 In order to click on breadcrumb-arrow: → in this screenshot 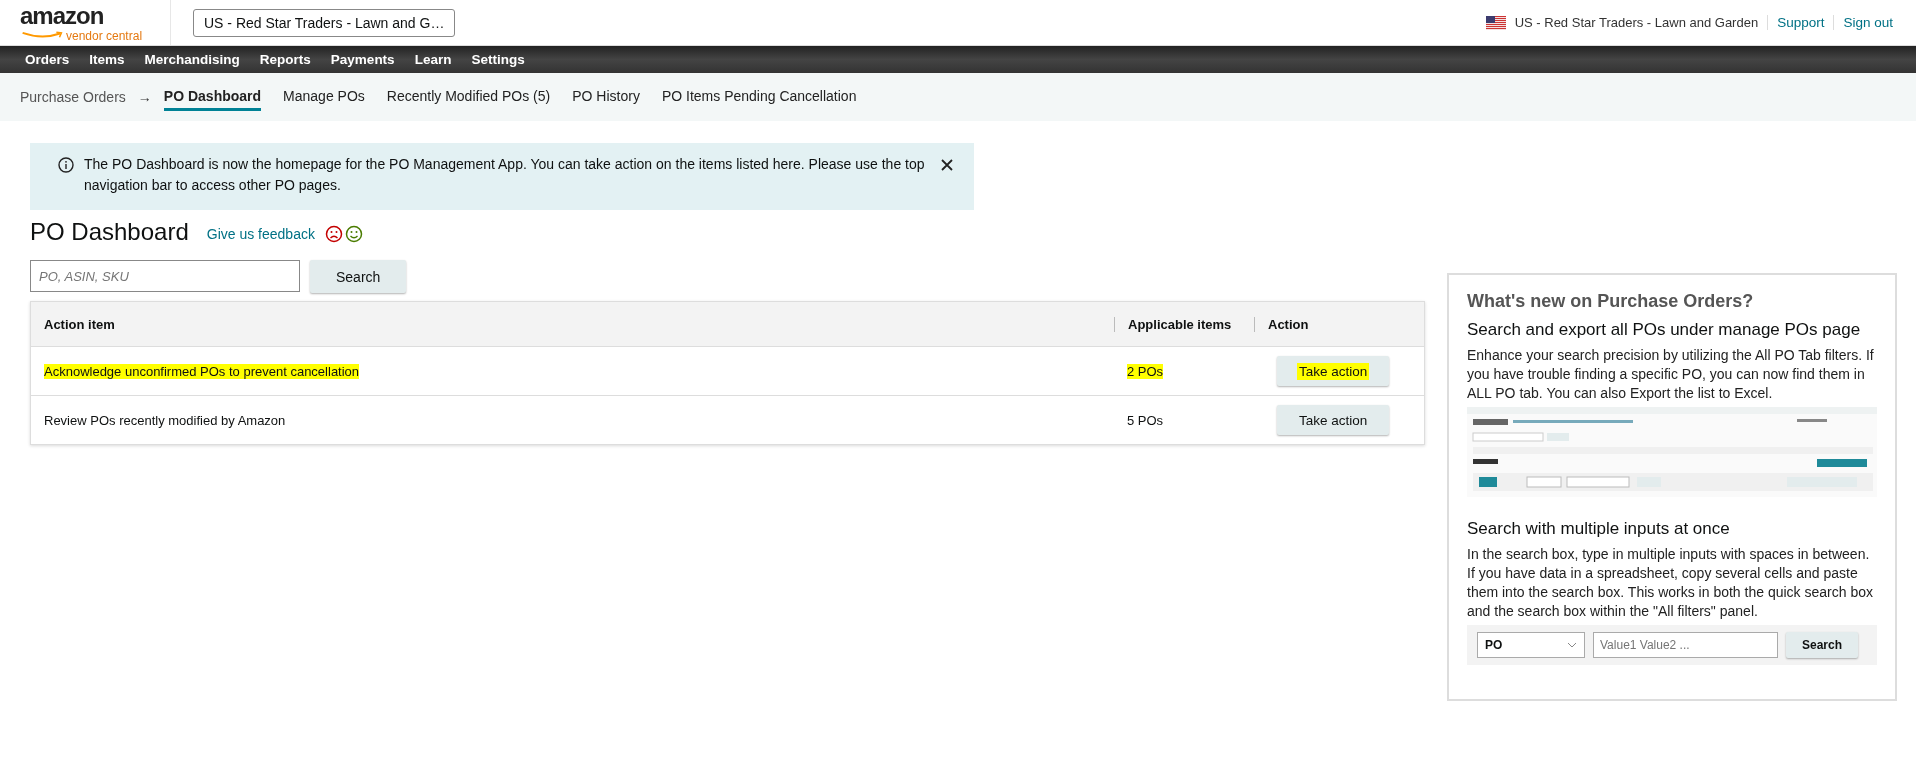, I will do `click(144, 97)`.